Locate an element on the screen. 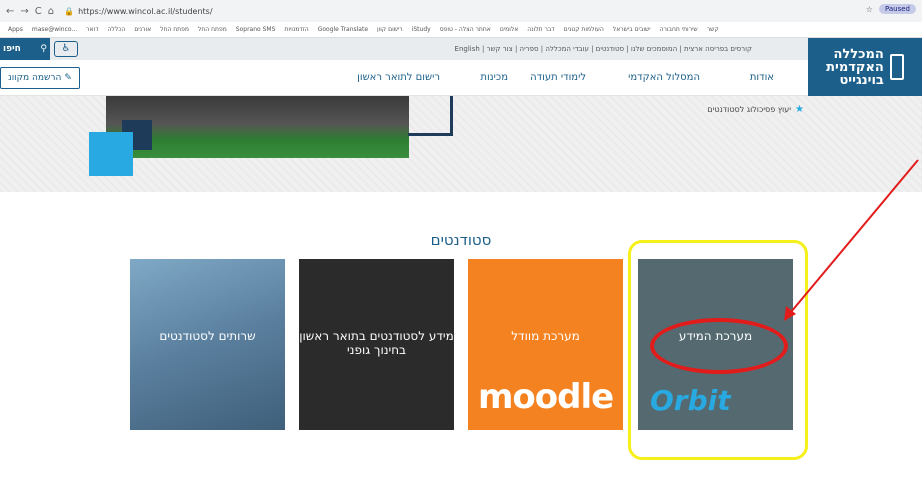 The width and height of the screenshot is (922, 483). tile-label: מידע לסטודנטים בתואר ראשון בחינוך גופני is located at coordinates (376, 343).